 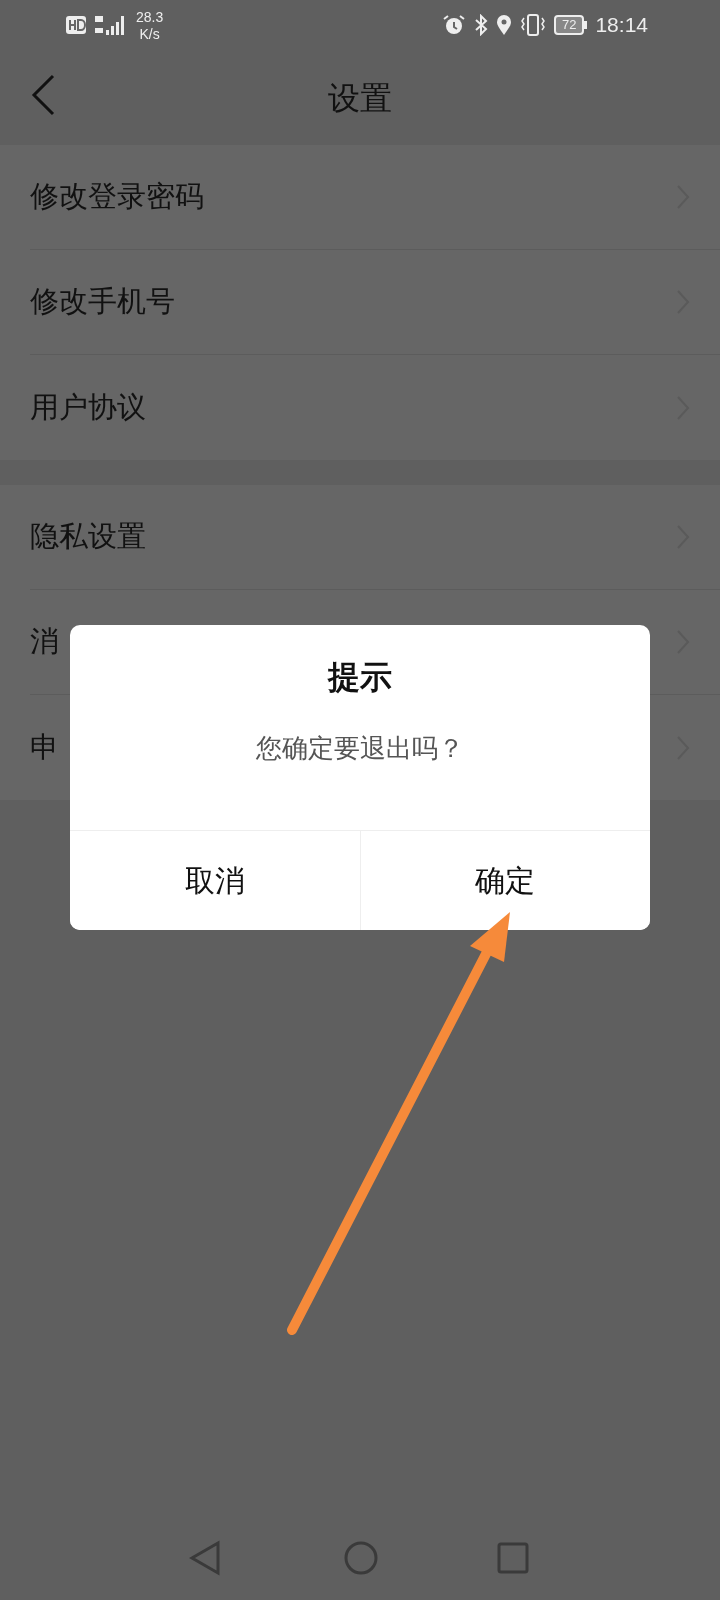 I want to click on dialog-message: 您确定要退出吗？, so click(x=360, y=748).